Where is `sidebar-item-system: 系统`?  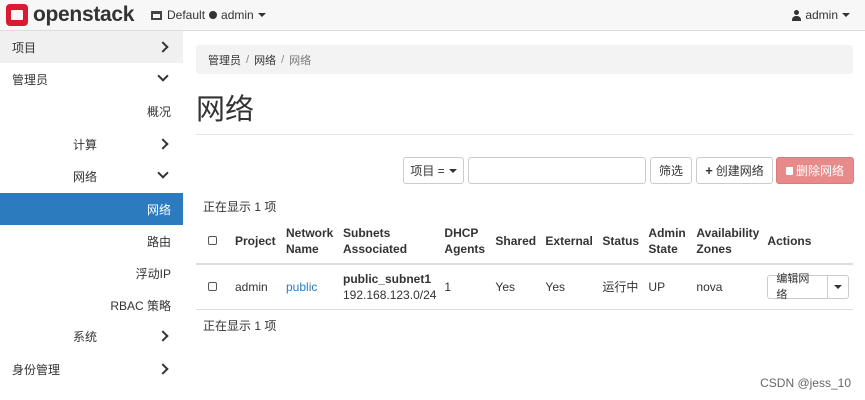
sidebar-item-system: 系统 is located at coordinates (91, 336).